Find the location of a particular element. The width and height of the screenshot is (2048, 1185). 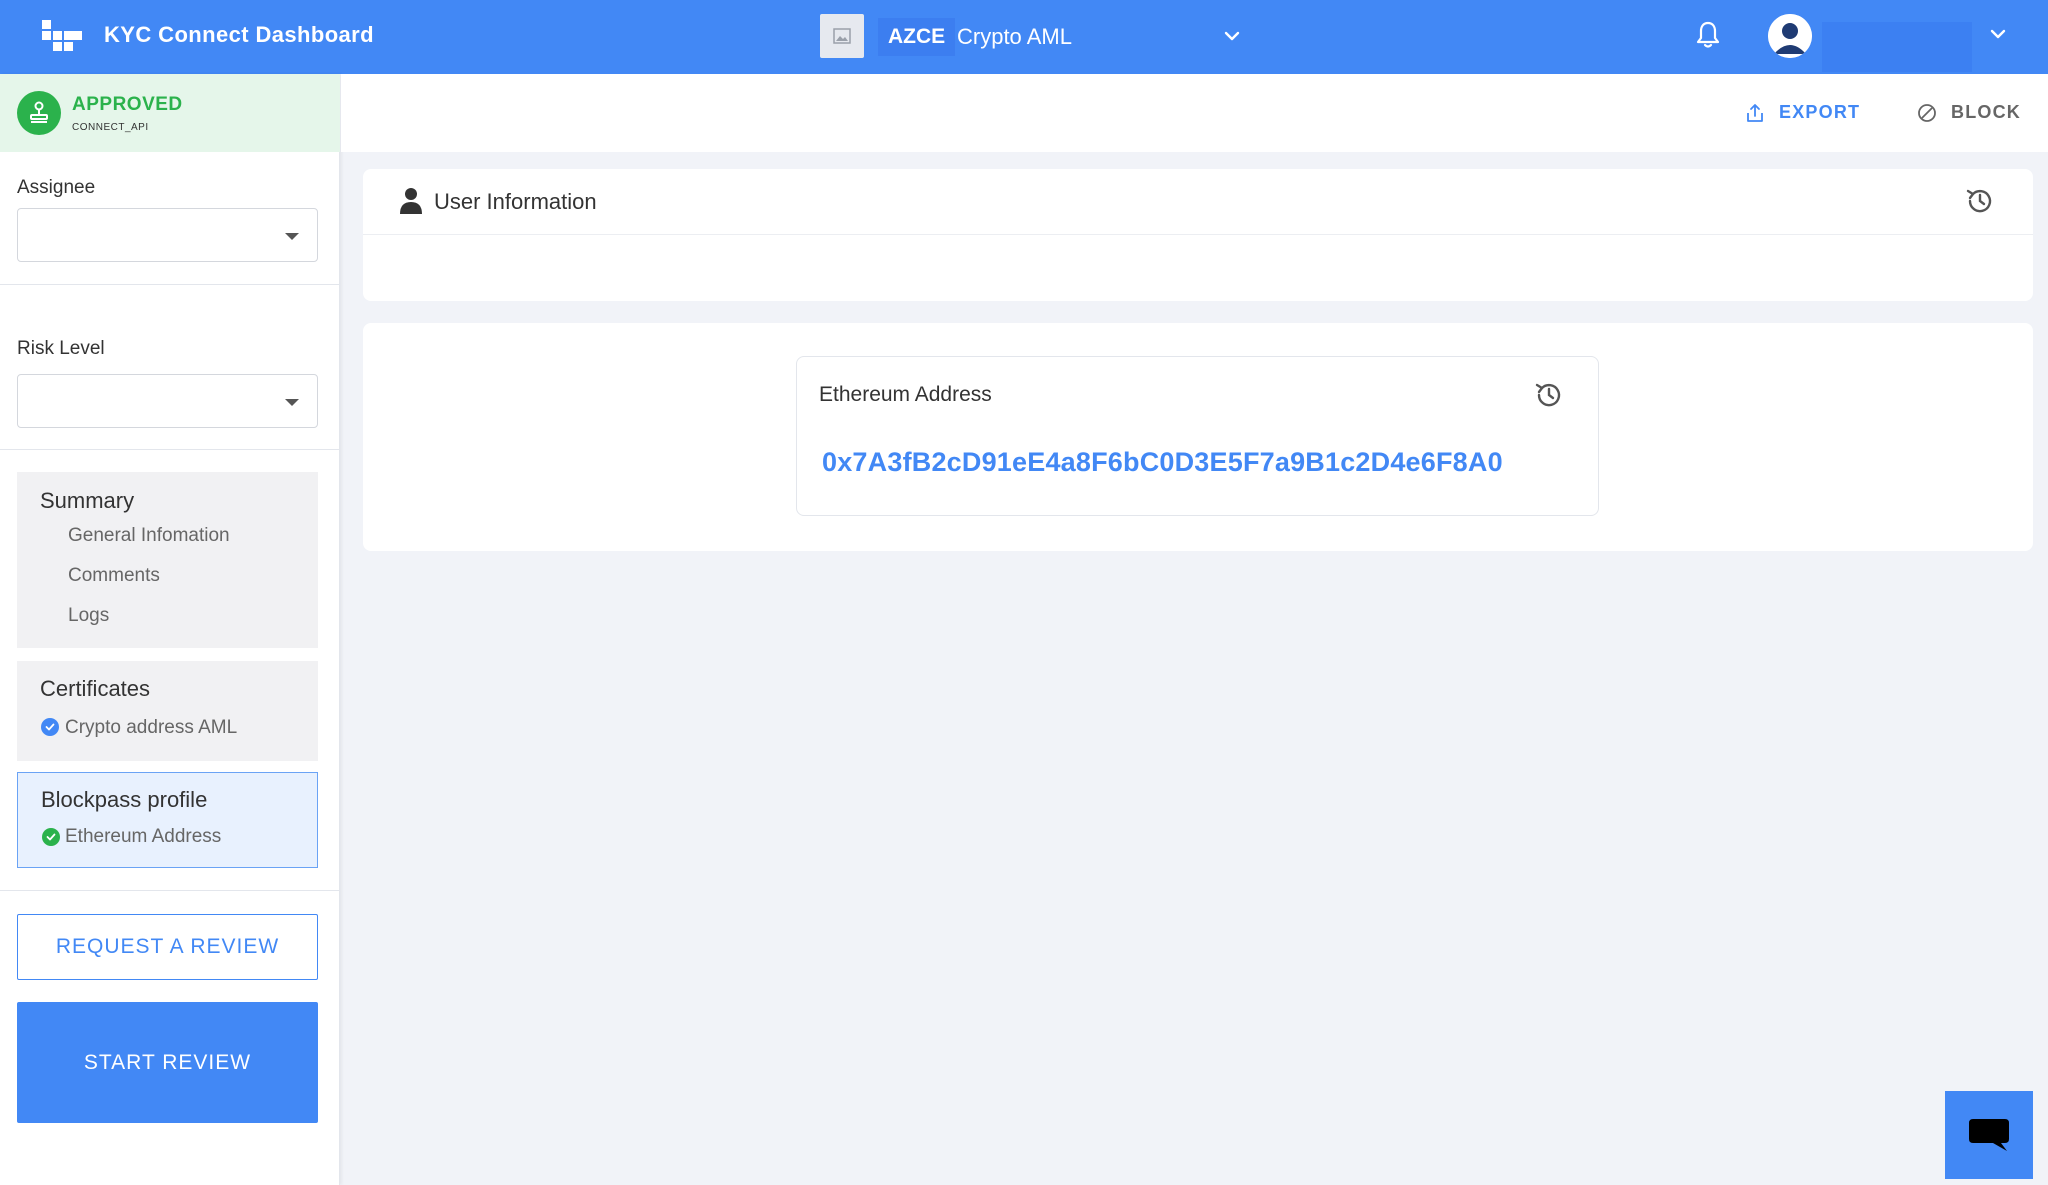

summary-panel: Summary General Infomation Comments Logs is located at coordinates (167, 560).